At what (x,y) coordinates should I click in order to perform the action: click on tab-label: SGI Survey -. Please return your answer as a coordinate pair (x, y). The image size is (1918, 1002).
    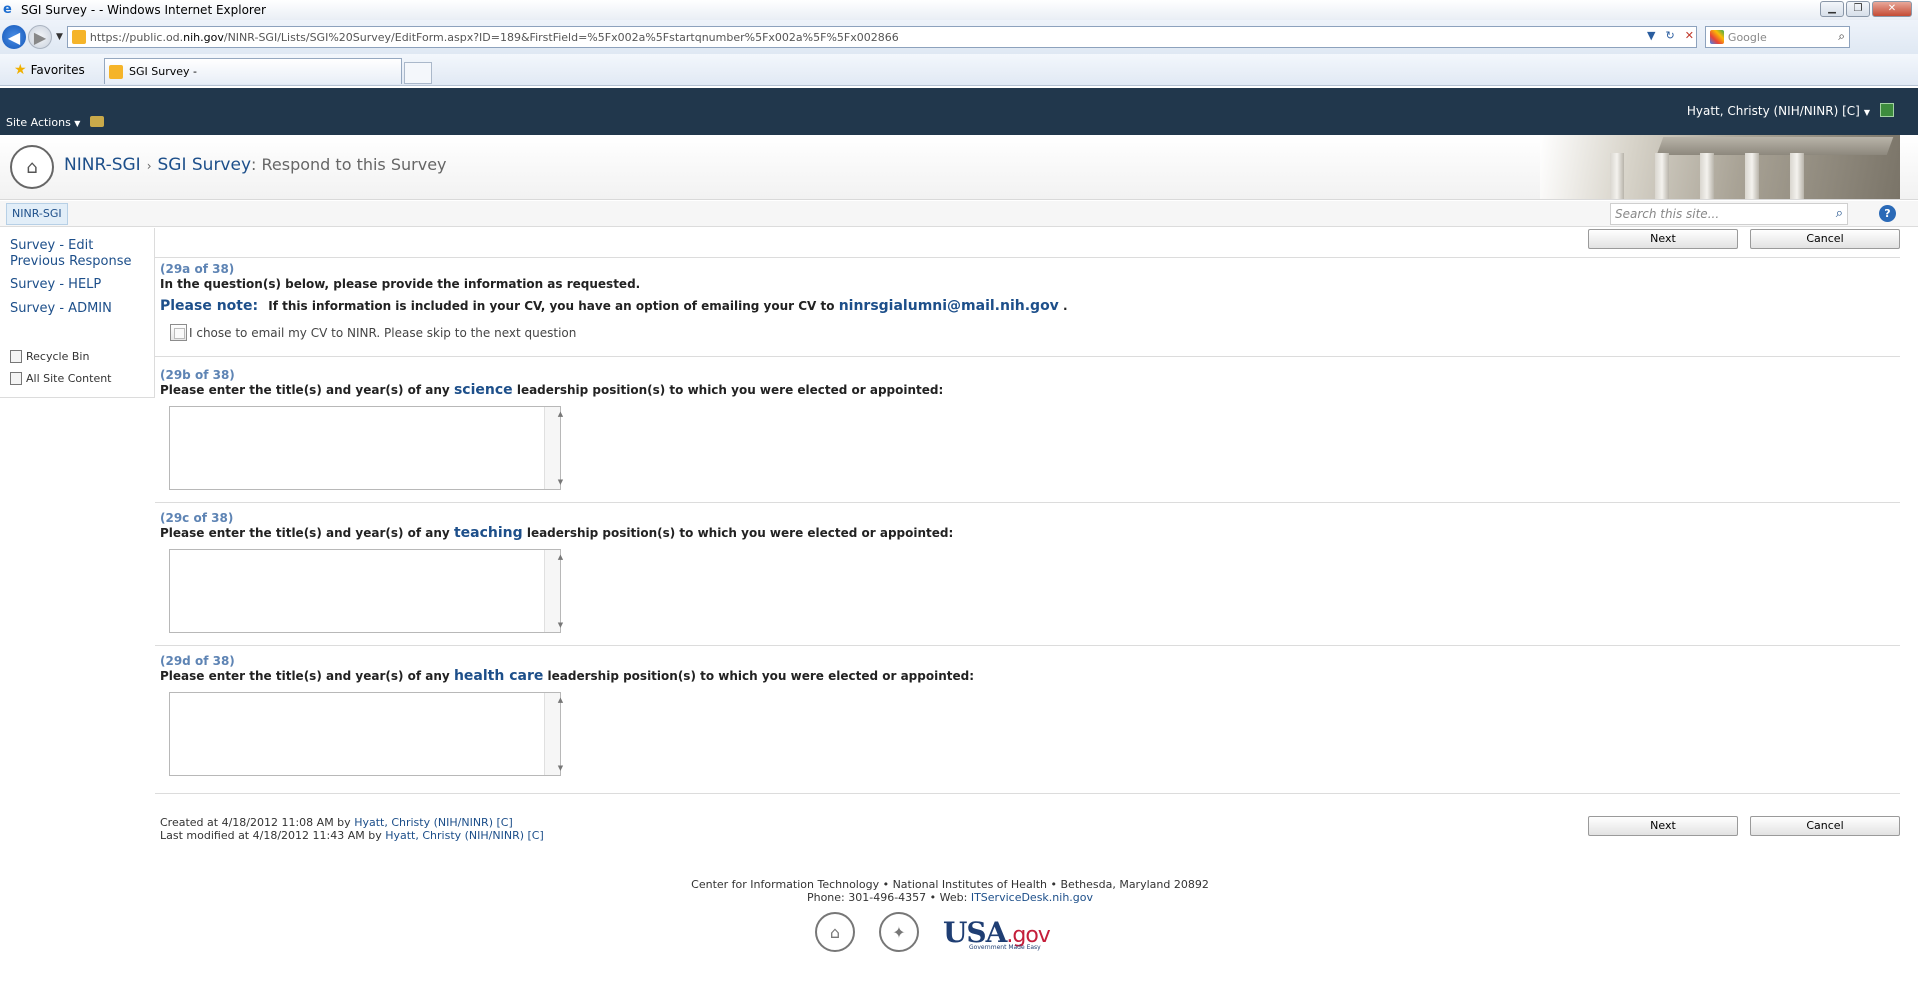
    Looking at the image, I should click on (163, 71).